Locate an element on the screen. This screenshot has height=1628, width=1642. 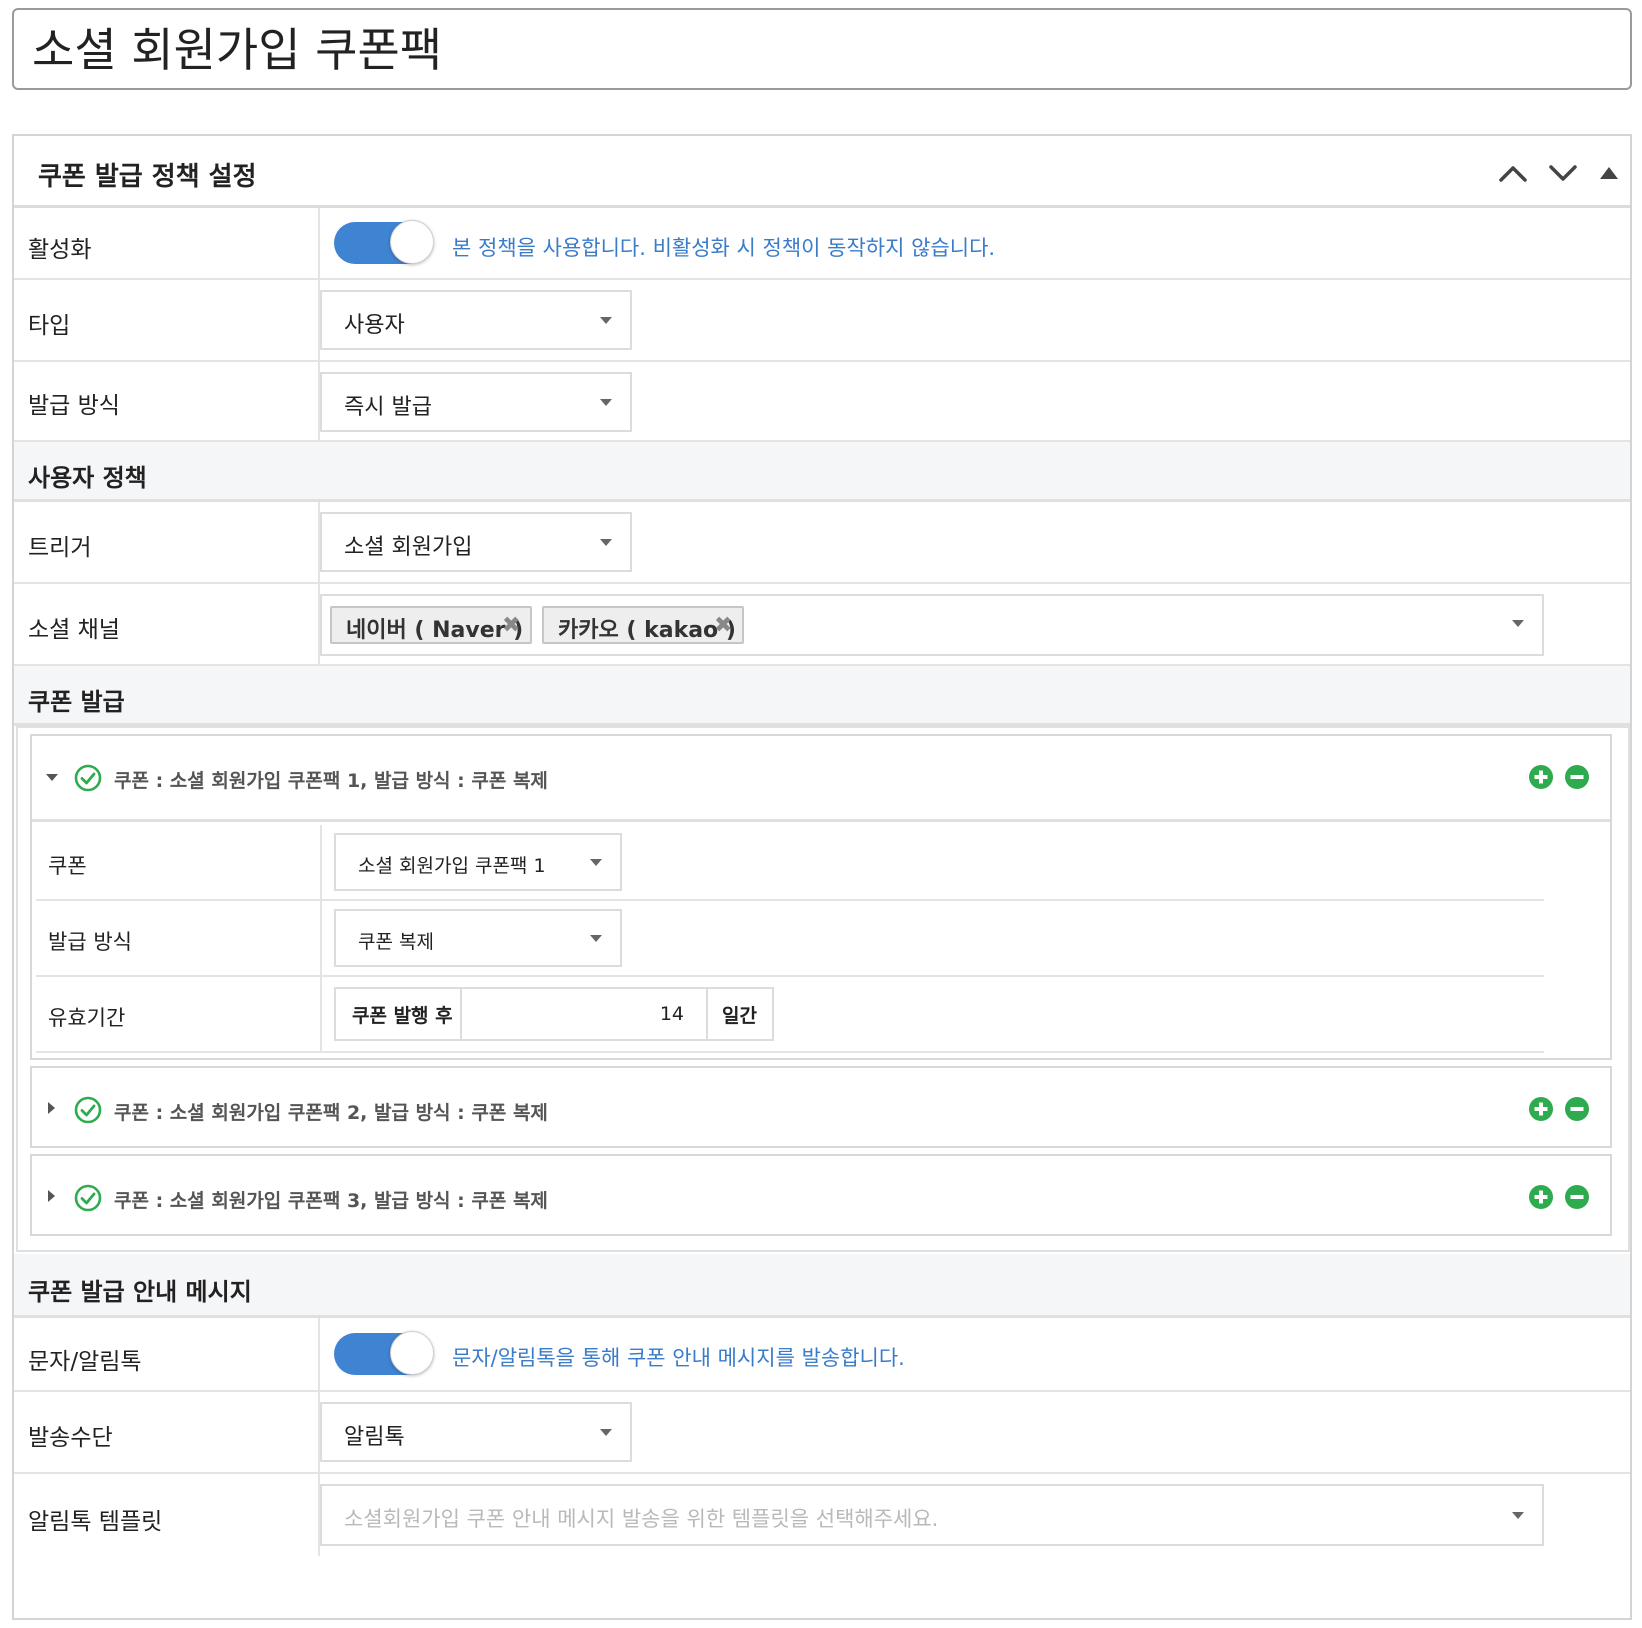
coupon-item-2: 쿠폰 : 소셜 회원가입 쿠폰팩 2, 발급 방식 : 쿠폰 복제 is located at coordinates (821, 1107).